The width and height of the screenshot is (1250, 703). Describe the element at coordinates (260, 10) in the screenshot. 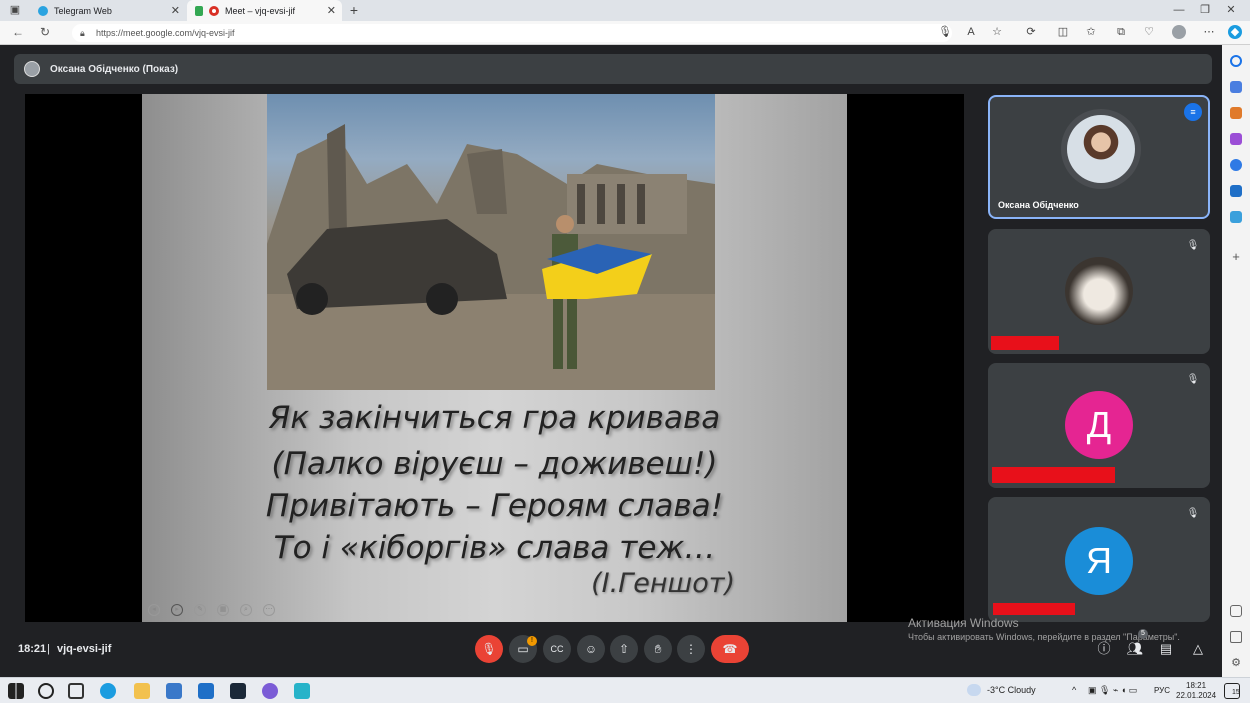

I see `tab-title: Meet – vjq-evsi-jif` at that location.